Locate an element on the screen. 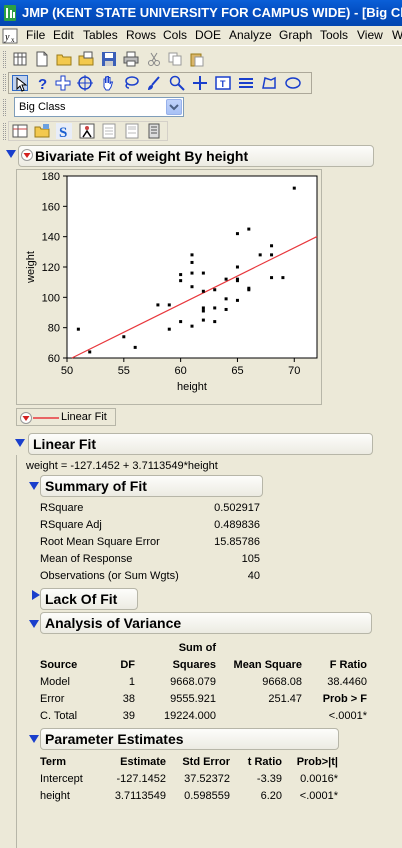  help-tool-icon: ? is located at coordinates (42, 83).